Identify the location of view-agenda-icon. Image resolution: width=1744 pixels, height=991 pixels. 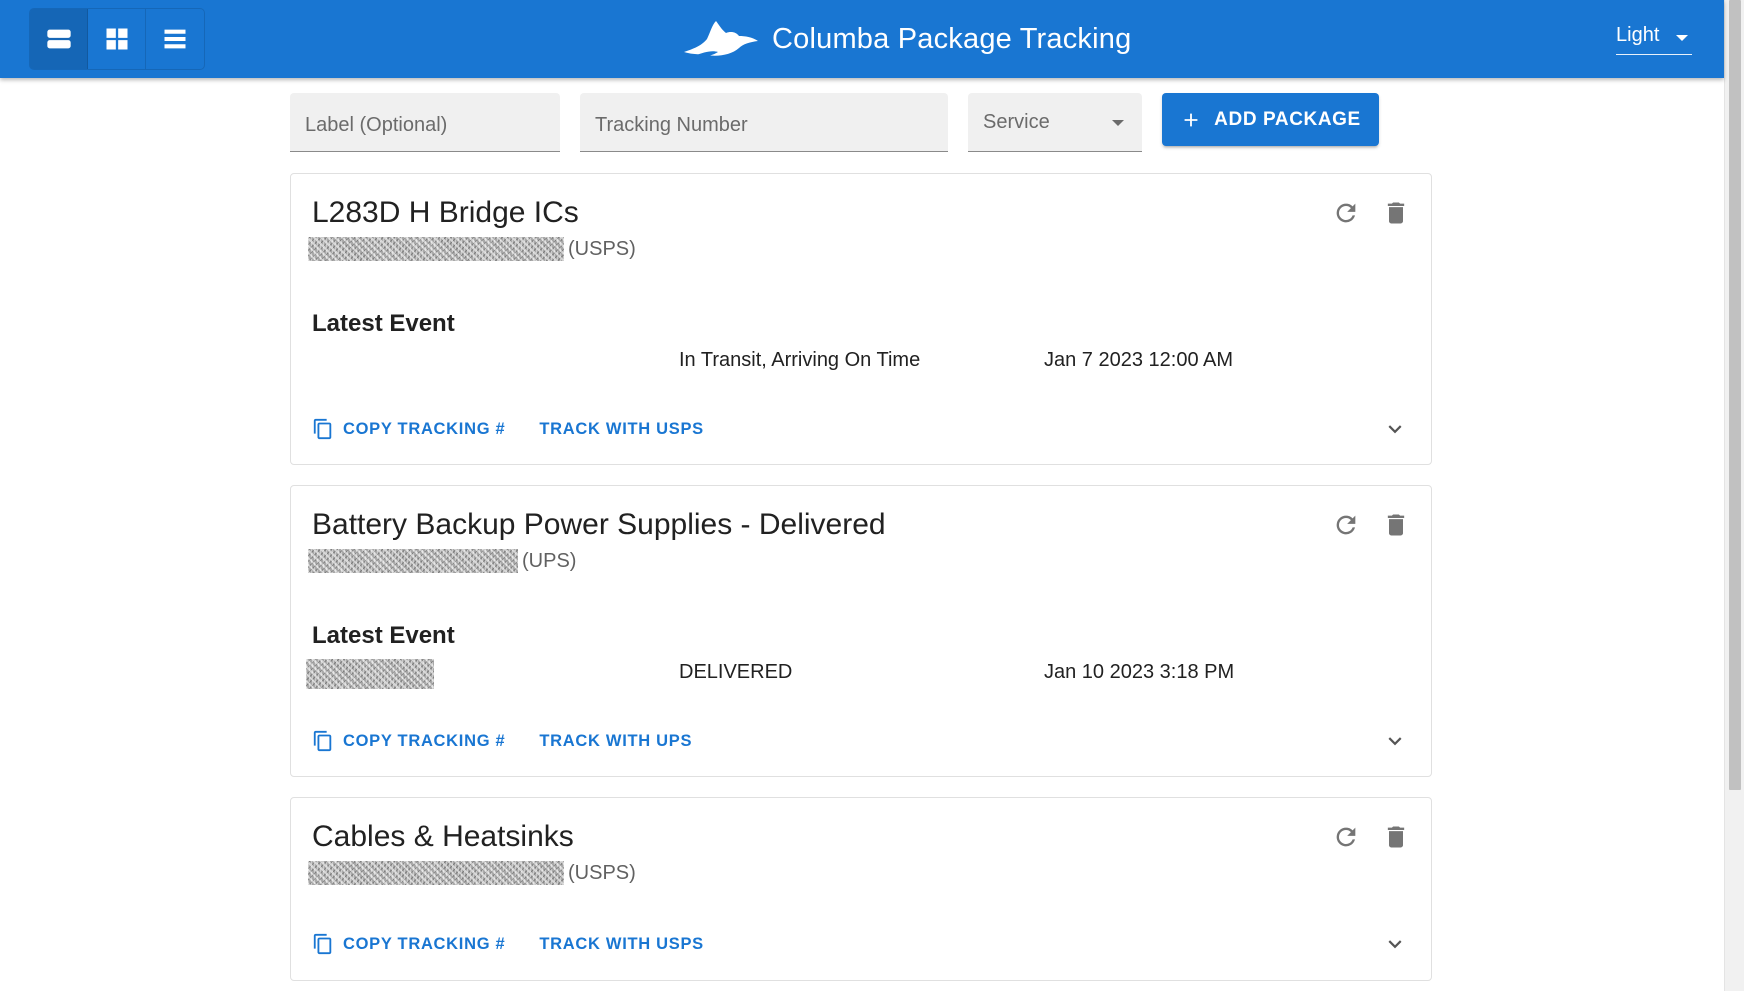
(58, 39).